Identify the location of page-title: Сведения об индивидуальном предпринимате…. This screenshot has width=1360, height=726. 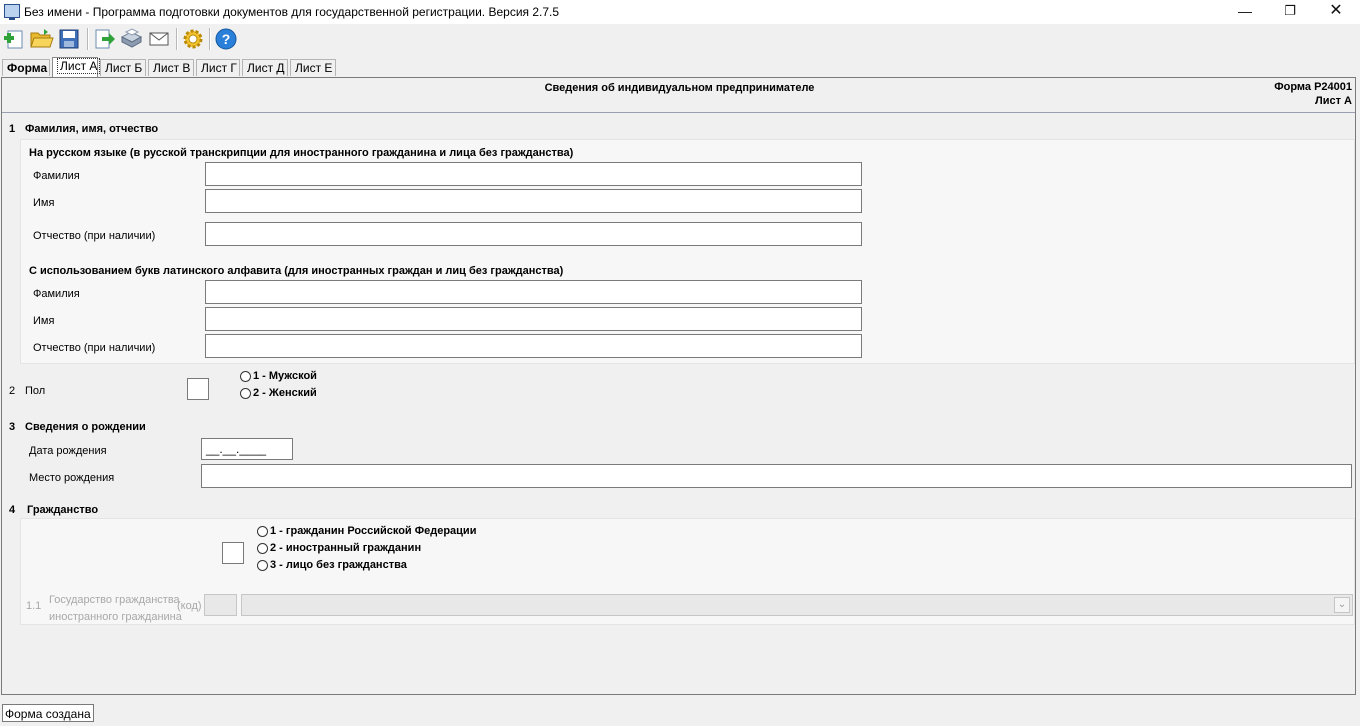
(679, 88).